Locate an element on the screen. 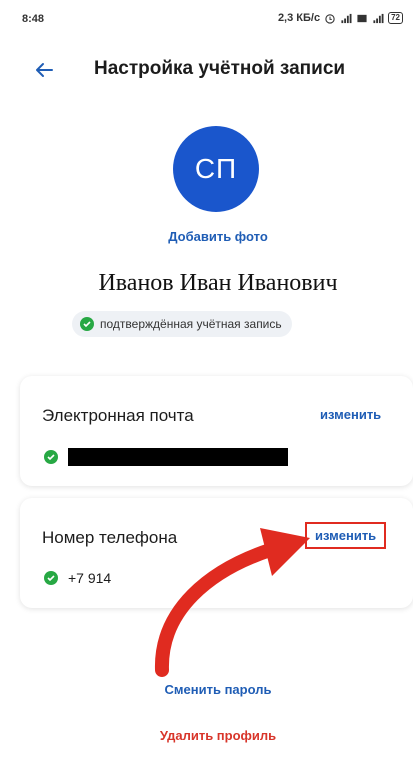 The height and width of the screenshot is (775, 413). phone-value-row: +7 914 is located at coordinates (77, 578).